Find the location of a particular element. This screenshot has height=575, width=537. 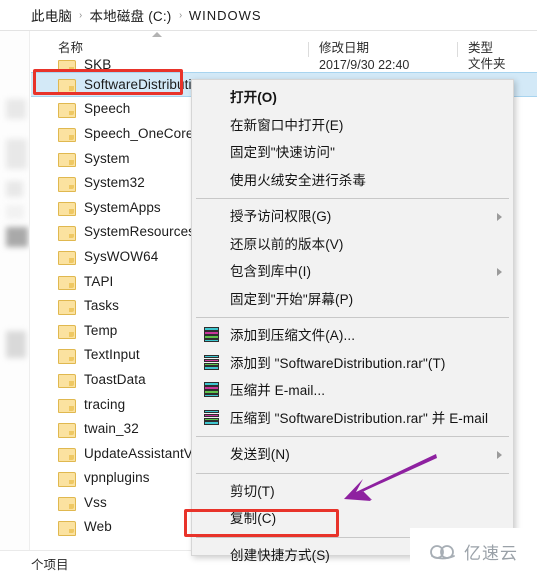

menu-item: 固定到"开始"屏幕(P) is located at coordinates (352, 300).